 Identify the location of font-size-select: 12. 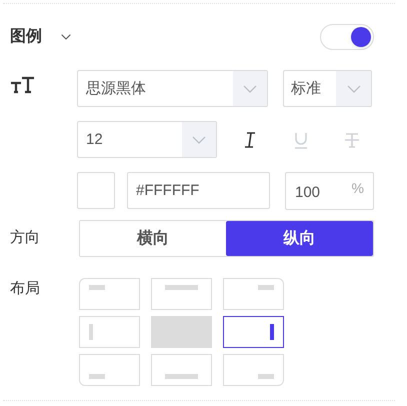
(147, 139).